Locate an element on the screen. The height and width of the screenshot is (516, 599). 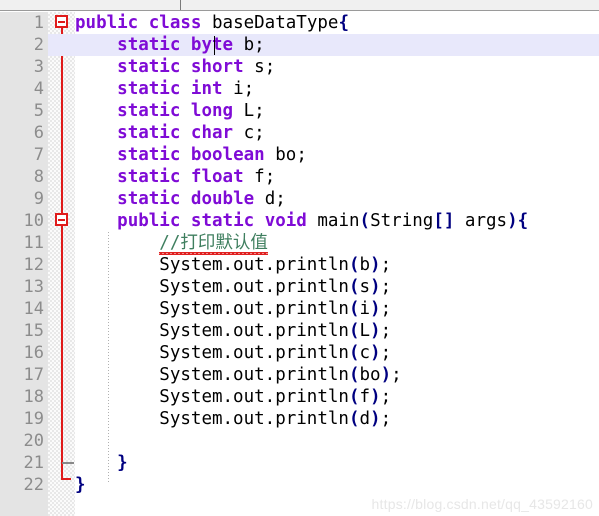
code-line: System.out.println(i); is located at coordinates (337, 309).